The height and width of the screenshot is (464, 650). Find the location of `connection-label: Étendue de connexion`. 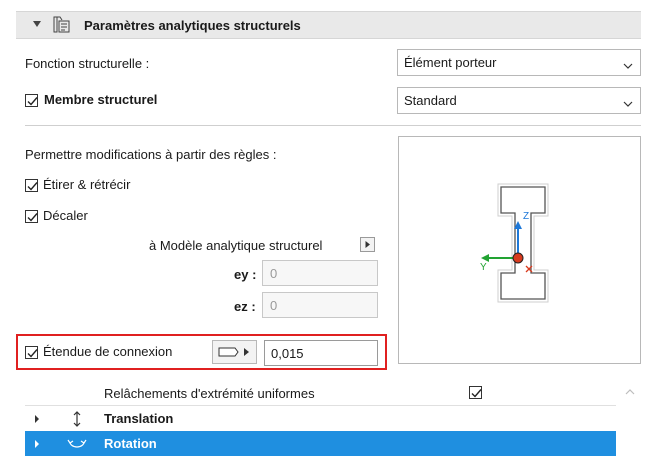

connection-label: Étendue de connexion is located at coordinates (108, 351).